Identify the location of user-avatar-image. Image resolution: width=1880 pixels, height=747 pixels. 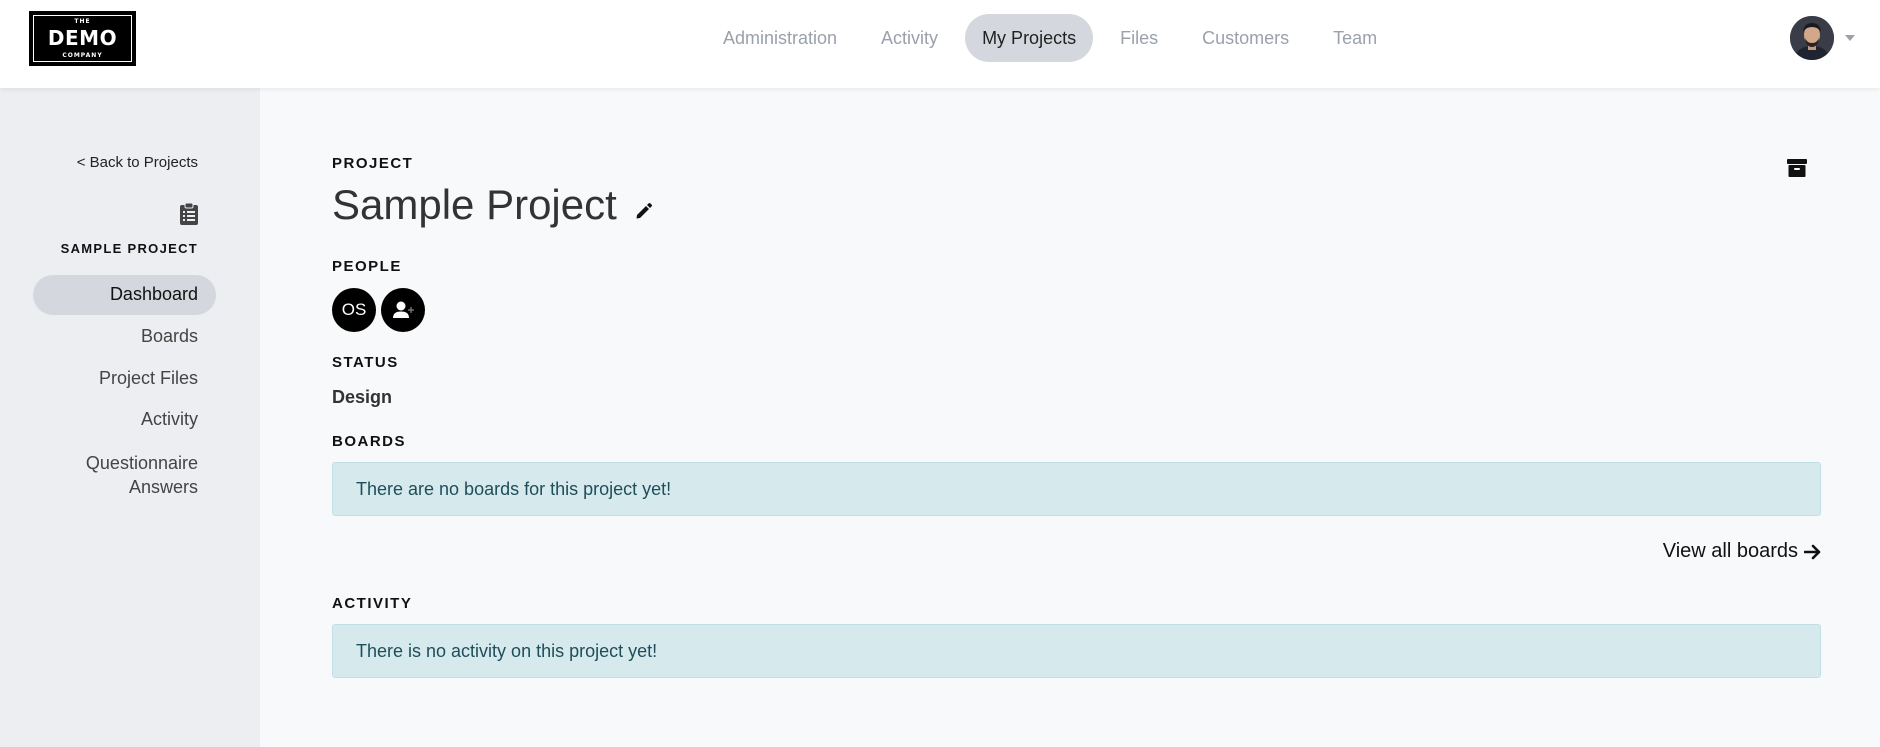
(1812, 38).